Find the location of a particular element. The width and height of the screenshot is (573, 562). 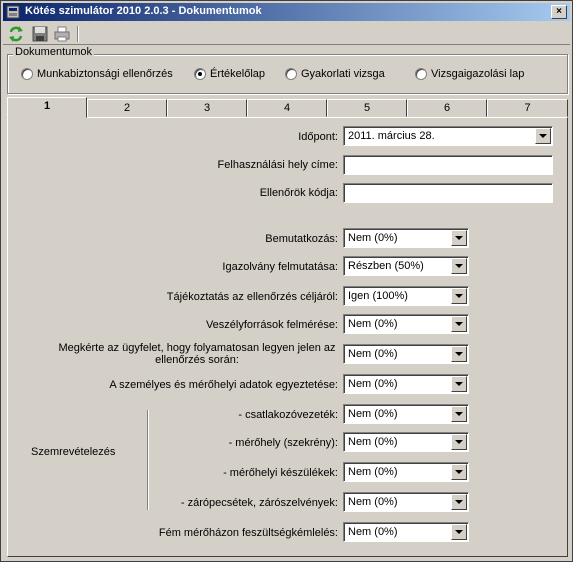

select-csatlakozovezetek: Nem (0%) is located at coordinates (406, 414).